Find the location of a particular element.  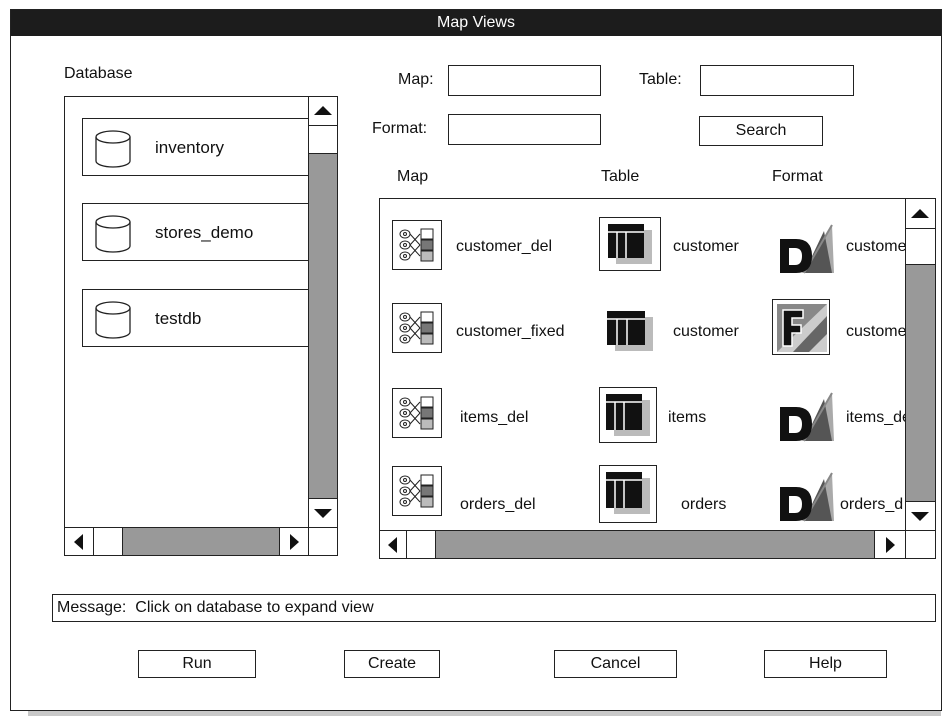

database-item-label: stores_demo is located at coordinates (204, 232).